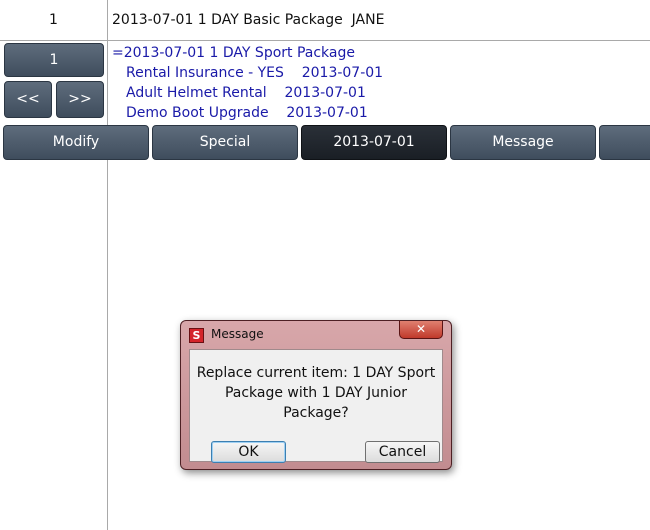 The image size is (650, 530). I want to click on more-button, so click(624, 142).